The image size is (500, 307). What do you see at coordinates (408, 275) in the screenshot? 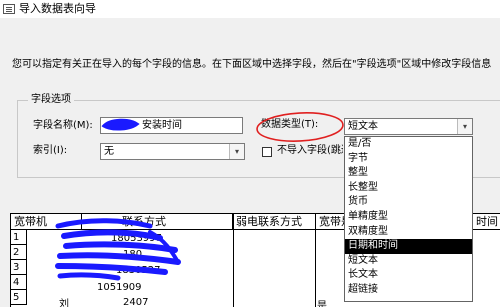
I see `dropdown-option: 长文本` at bounding box center [408, 275].